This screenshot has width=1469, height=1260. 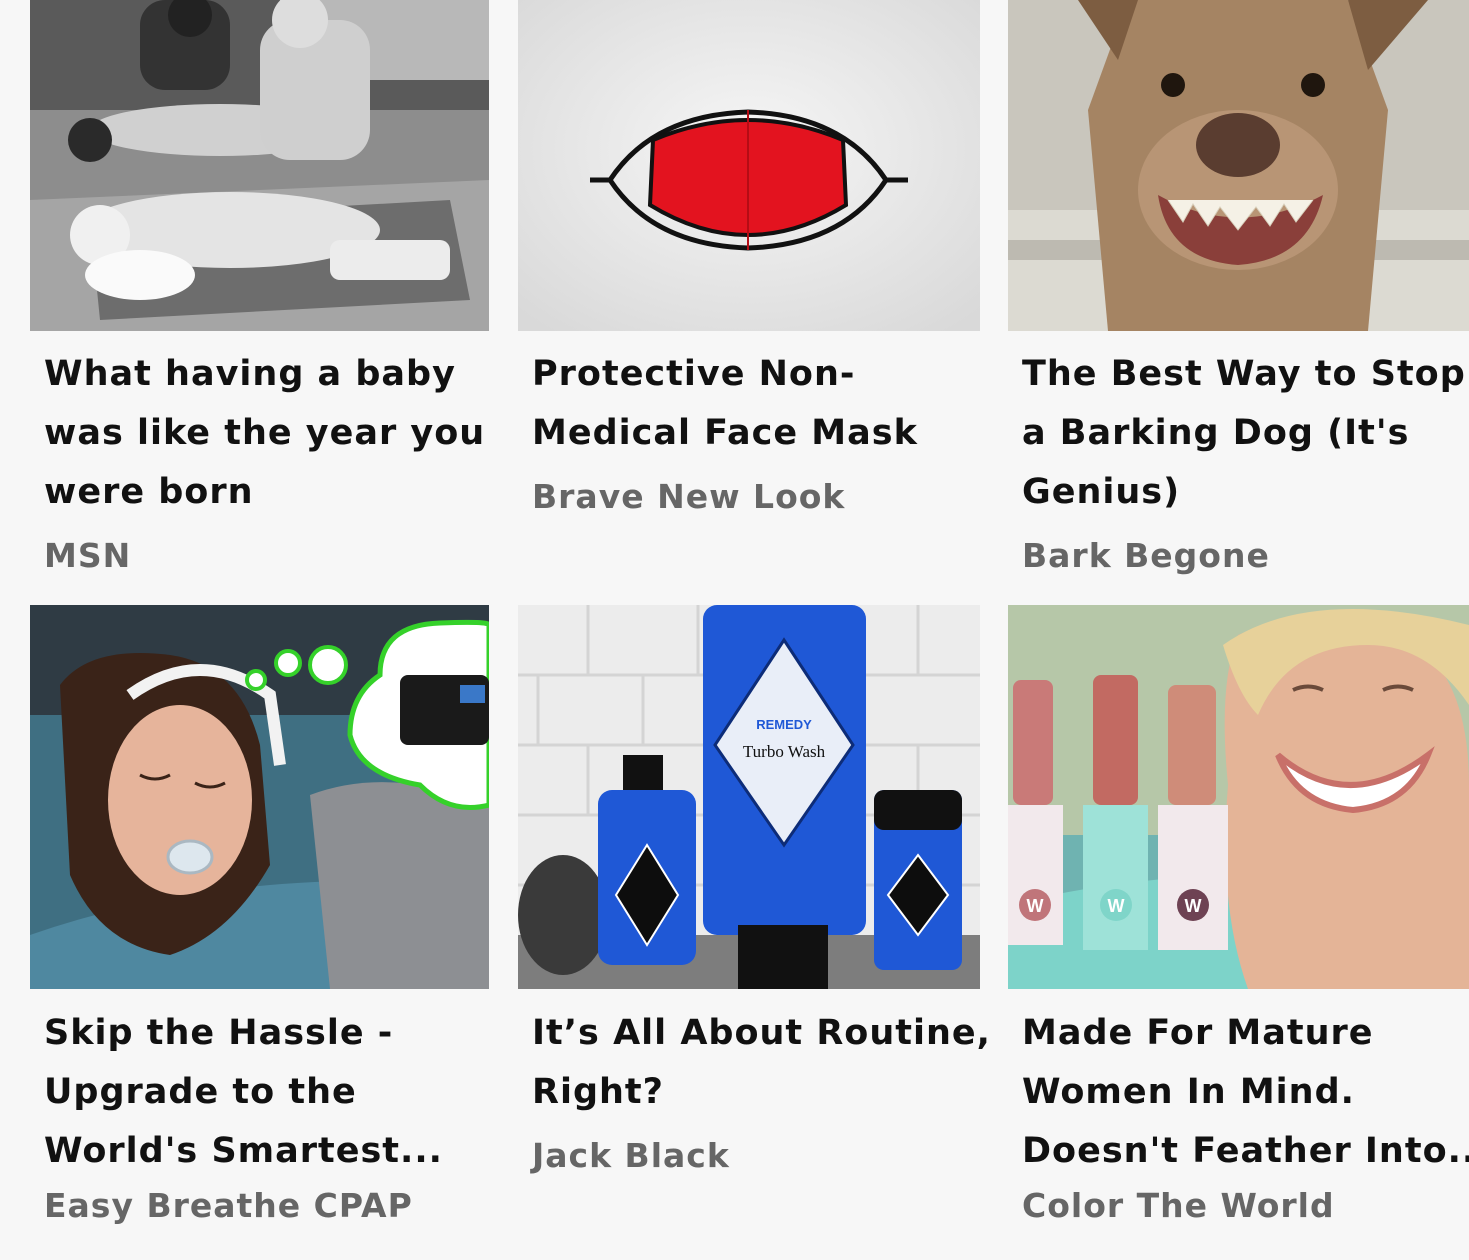 I want to click on ad-title-line: was like the year you, so click(x=264, y=433).